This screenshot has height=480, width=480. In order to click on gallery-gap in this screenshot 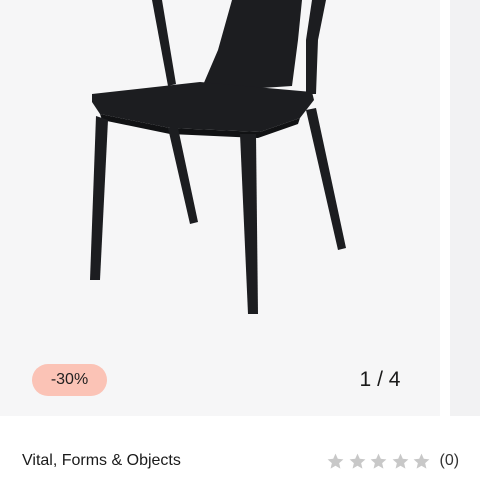, I will do `click(445, 208)`.